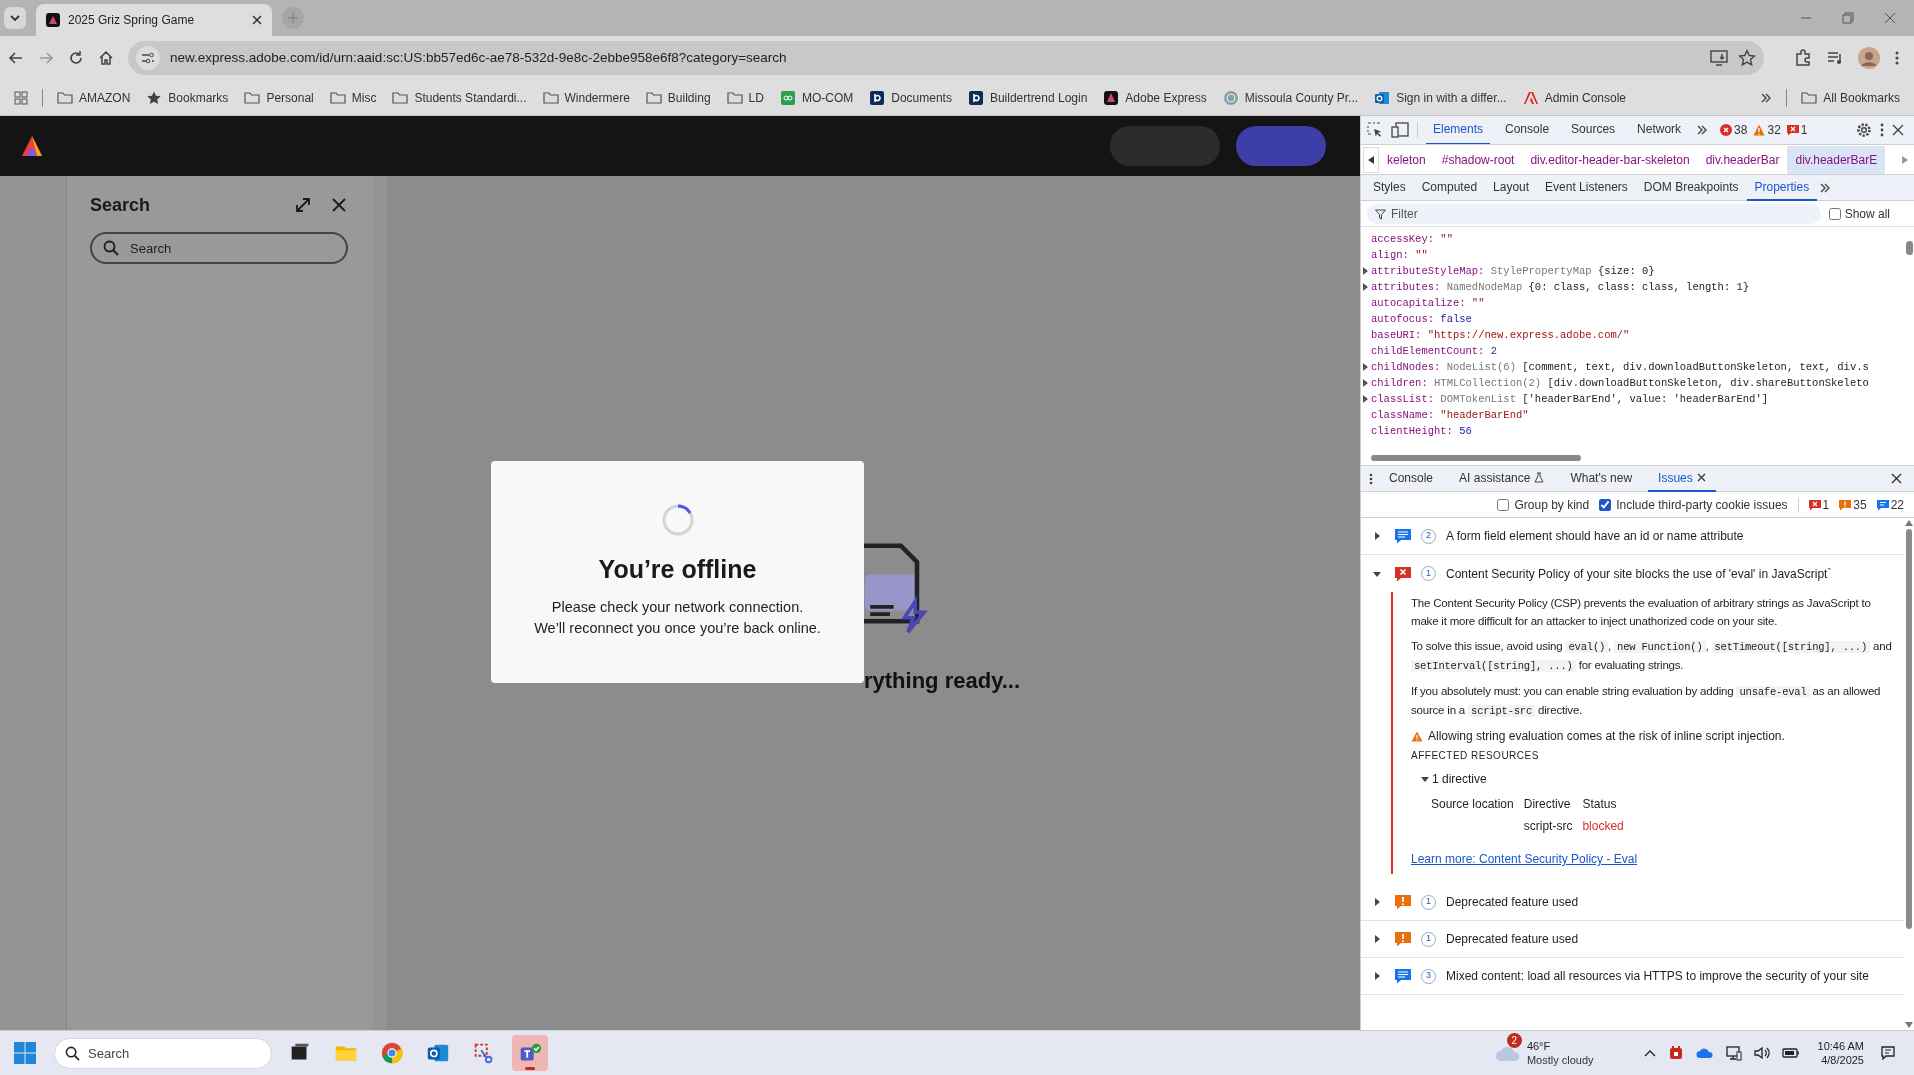 The image size is (1914, 1075). Describe the element at coordinates (219, 248) in the screenshot. I see `search-field: Search` at that location.